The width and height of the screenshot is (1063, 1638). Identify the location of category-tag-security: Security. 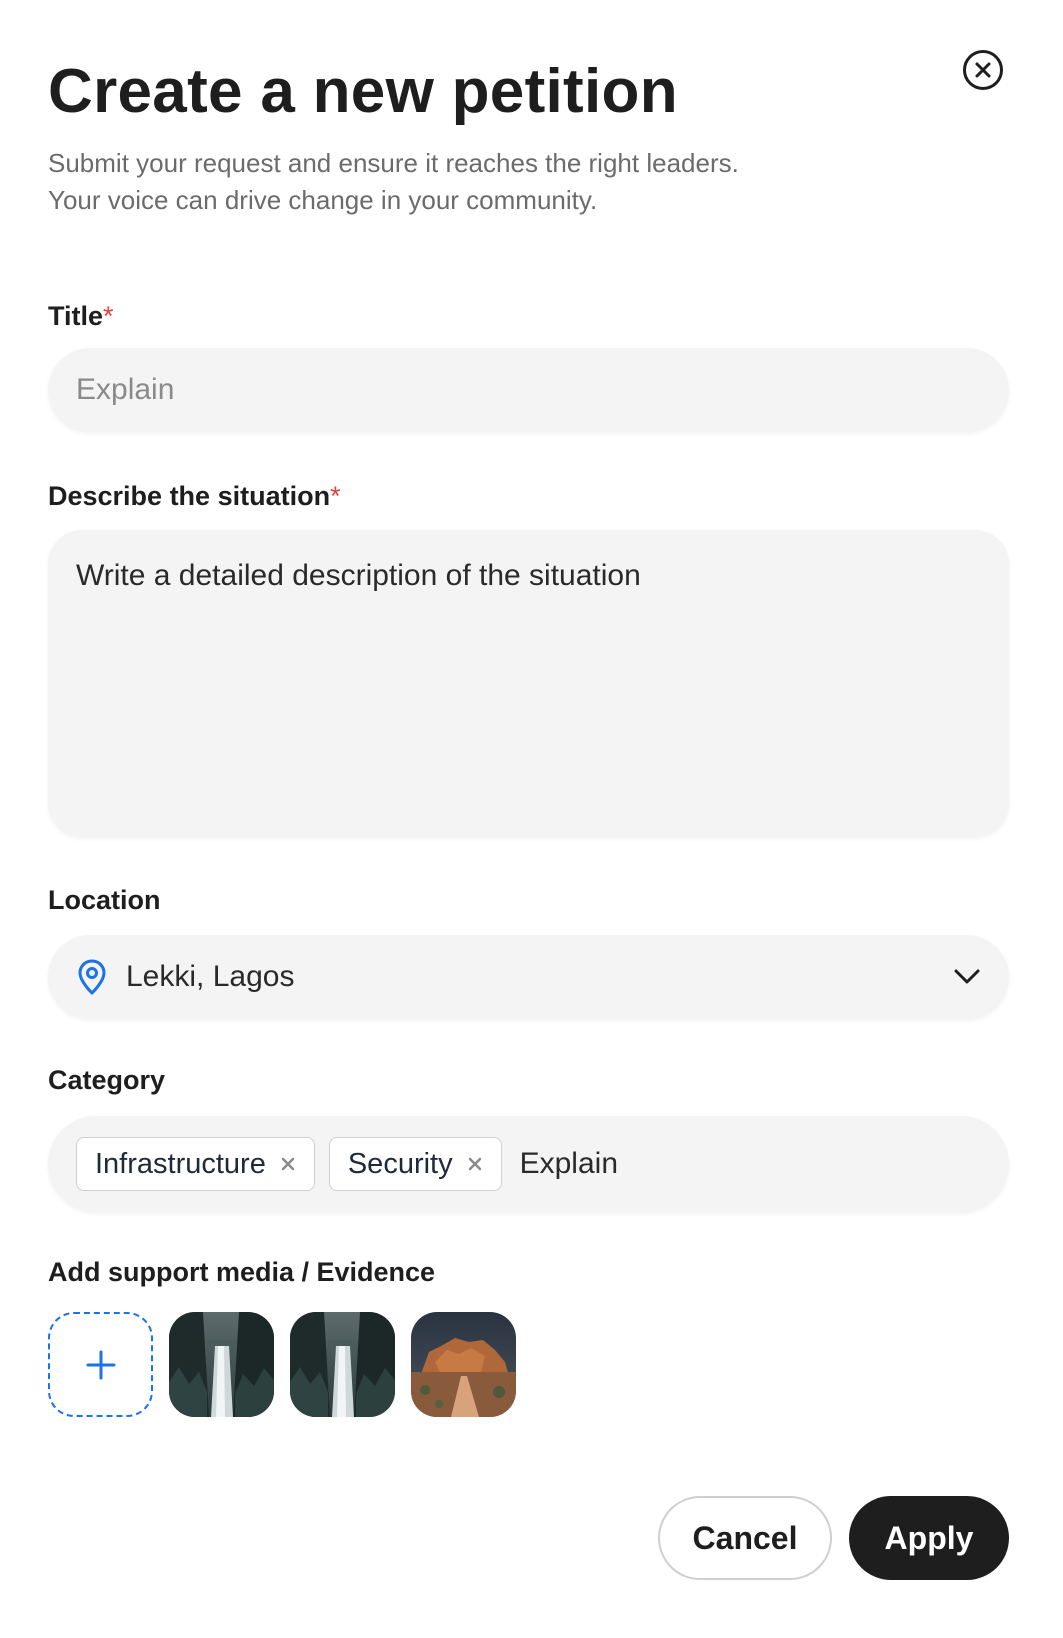
(415, 1164).